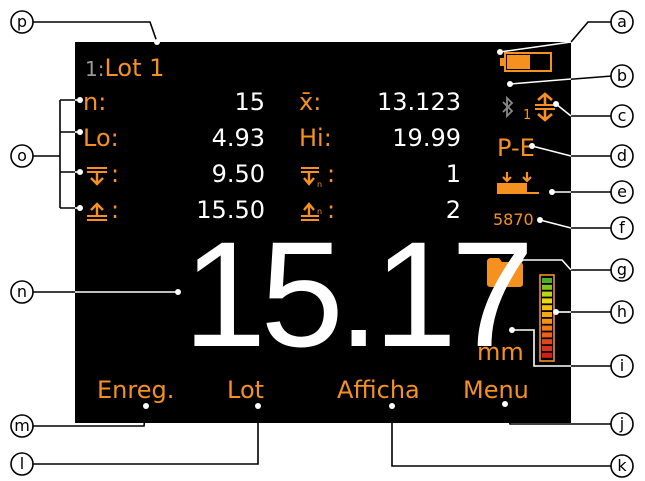 This screenshot has height=481, width=645. I want to click on svg-text: i, so click(622, 365).